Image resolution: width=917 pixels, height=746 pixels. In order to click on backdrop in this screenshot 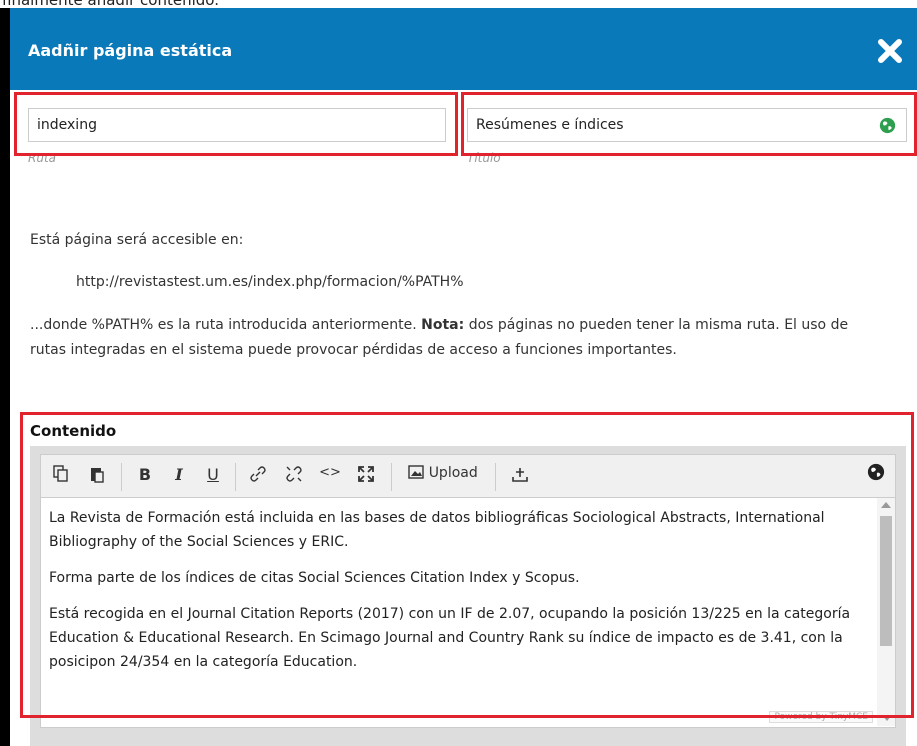, I will do `click(5, 377)`.